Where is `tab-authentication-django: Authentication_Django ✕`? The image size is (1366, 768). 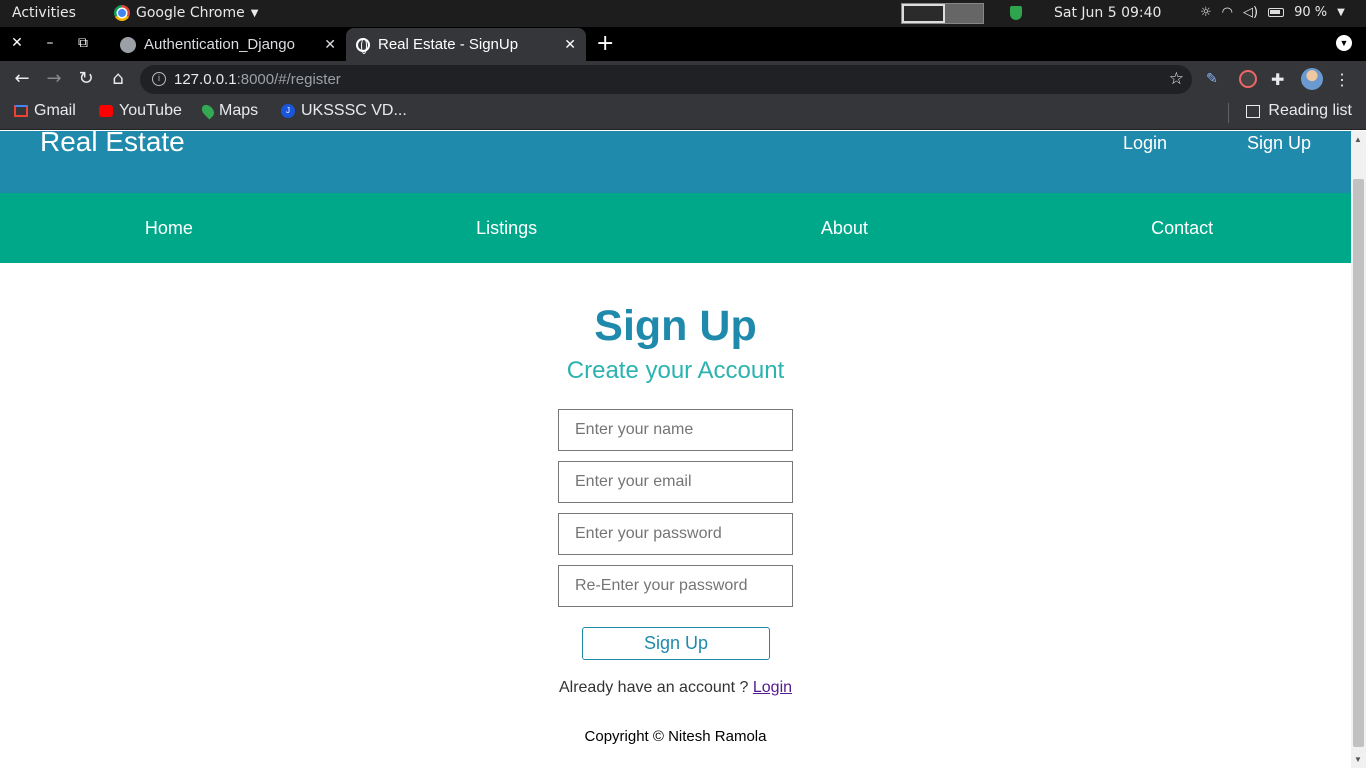 tab-authentication-django: Authentication_Django ✕ is located at coordinates (228, 44).